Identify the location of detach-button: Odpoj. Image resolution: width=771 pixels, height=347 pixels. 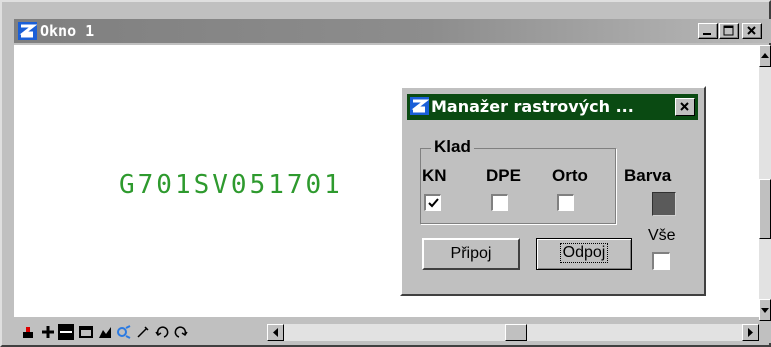
(584, 254).